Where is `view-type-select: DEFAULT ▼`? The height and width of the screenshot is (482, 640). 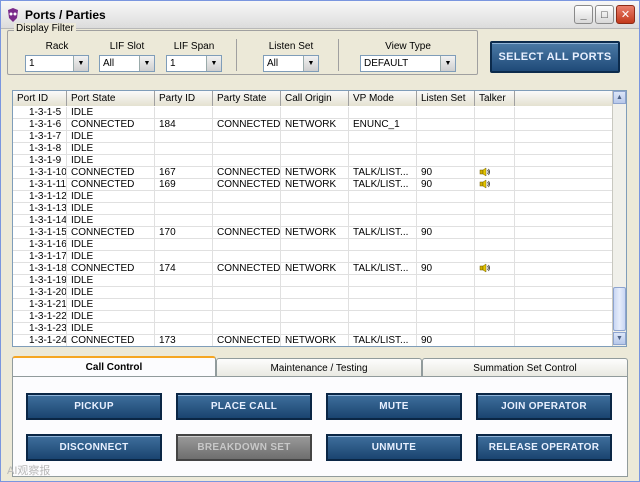 view-type-select: DEFAULT ▼ is located at coordinates (408, 63).